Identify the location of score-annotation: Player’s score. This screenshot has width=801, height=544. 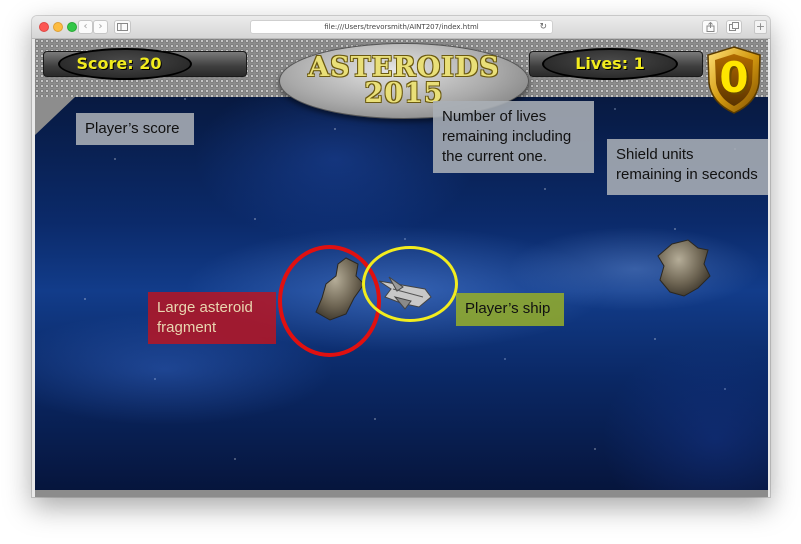
(135, 129).